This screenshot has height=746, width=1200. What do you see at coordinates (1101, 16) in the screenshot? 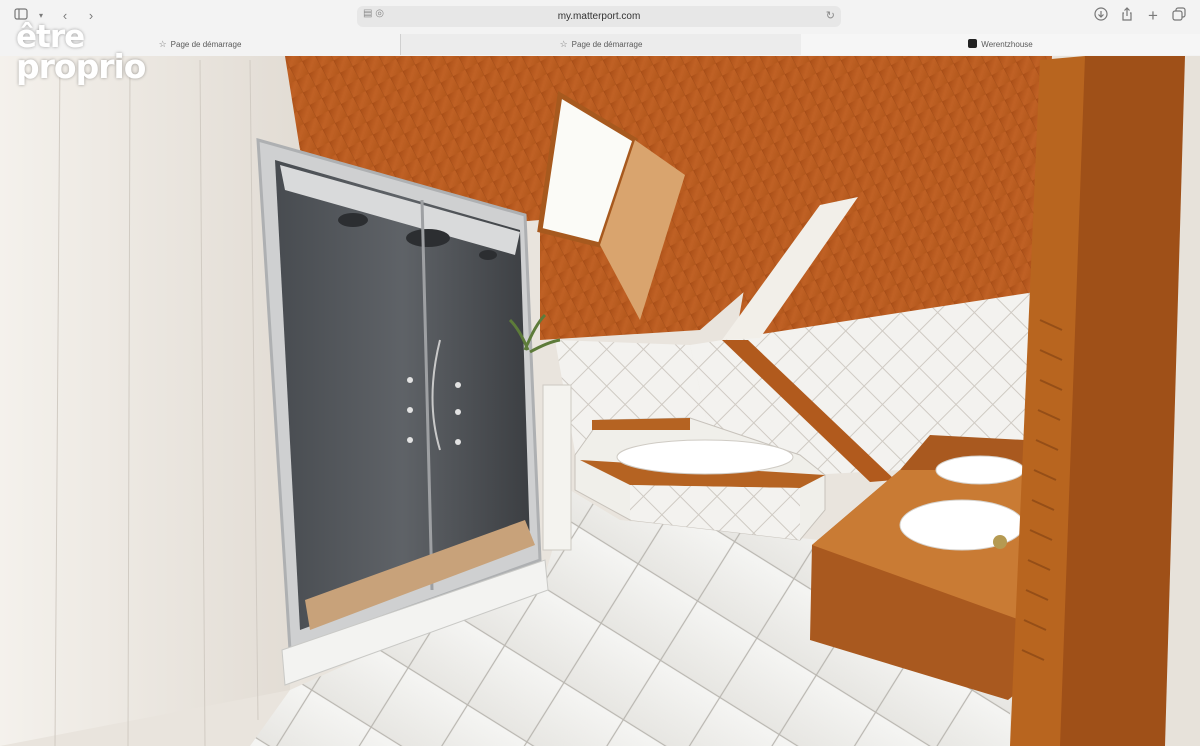
I see `download-icon` at bounding box center [1101, 16].